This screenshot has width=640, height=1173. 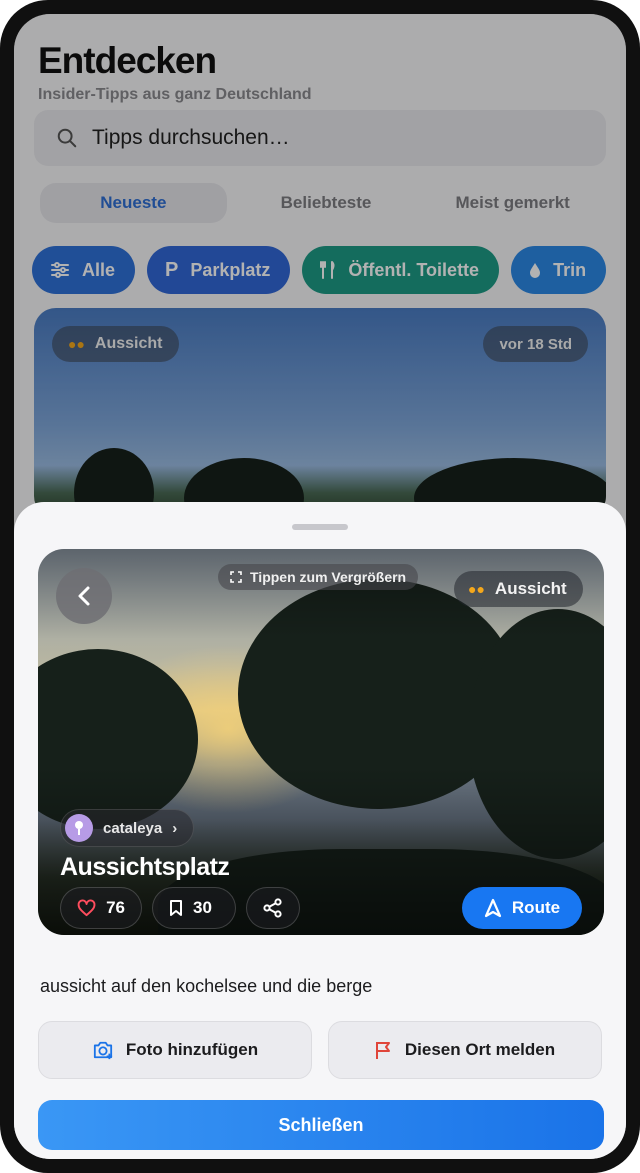 I want to click on share-icon, so click(x=272, y=908).